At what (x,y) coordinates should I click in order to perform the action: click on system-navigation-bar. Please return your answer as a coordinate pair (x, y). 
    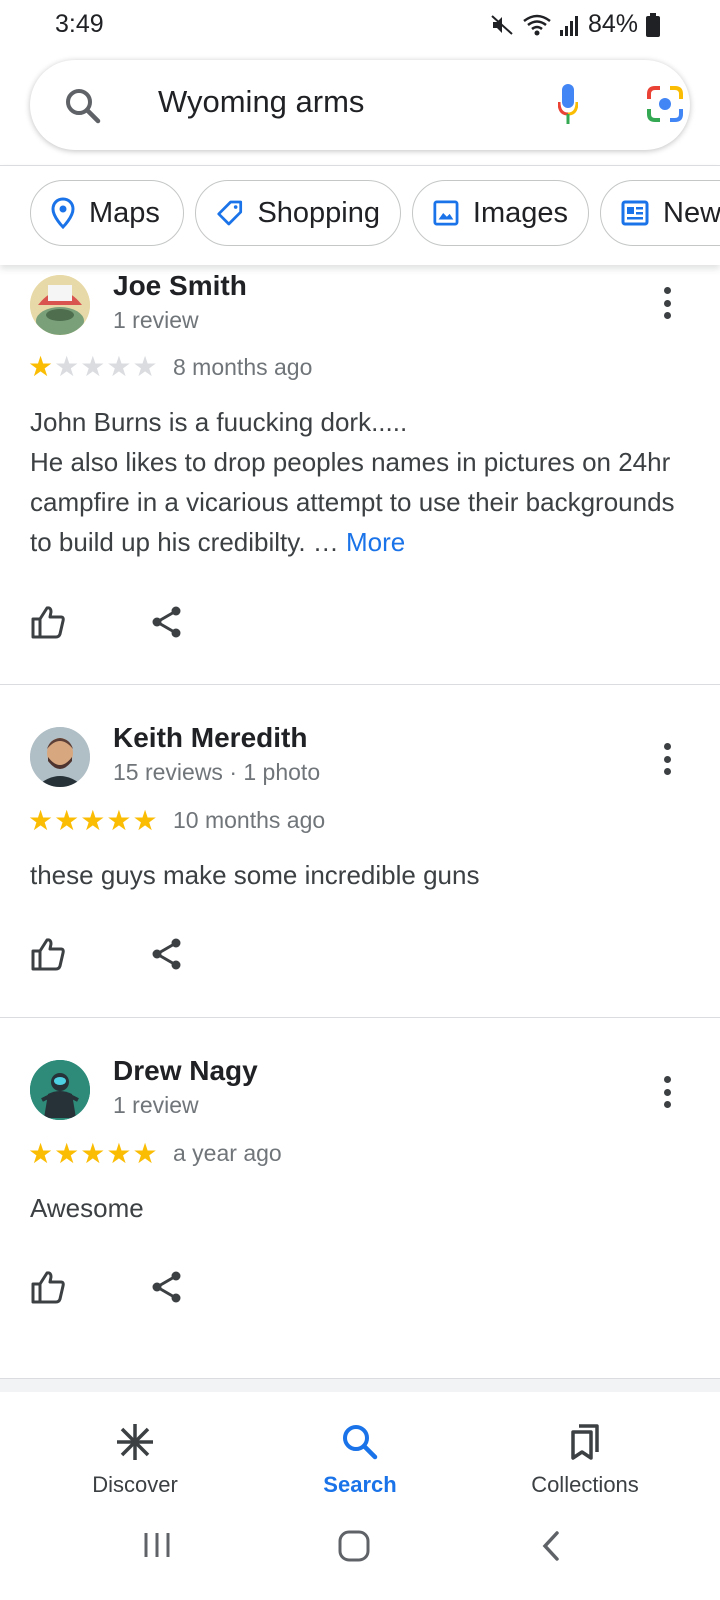
    Looking at the image, I should click on (360, 1555).